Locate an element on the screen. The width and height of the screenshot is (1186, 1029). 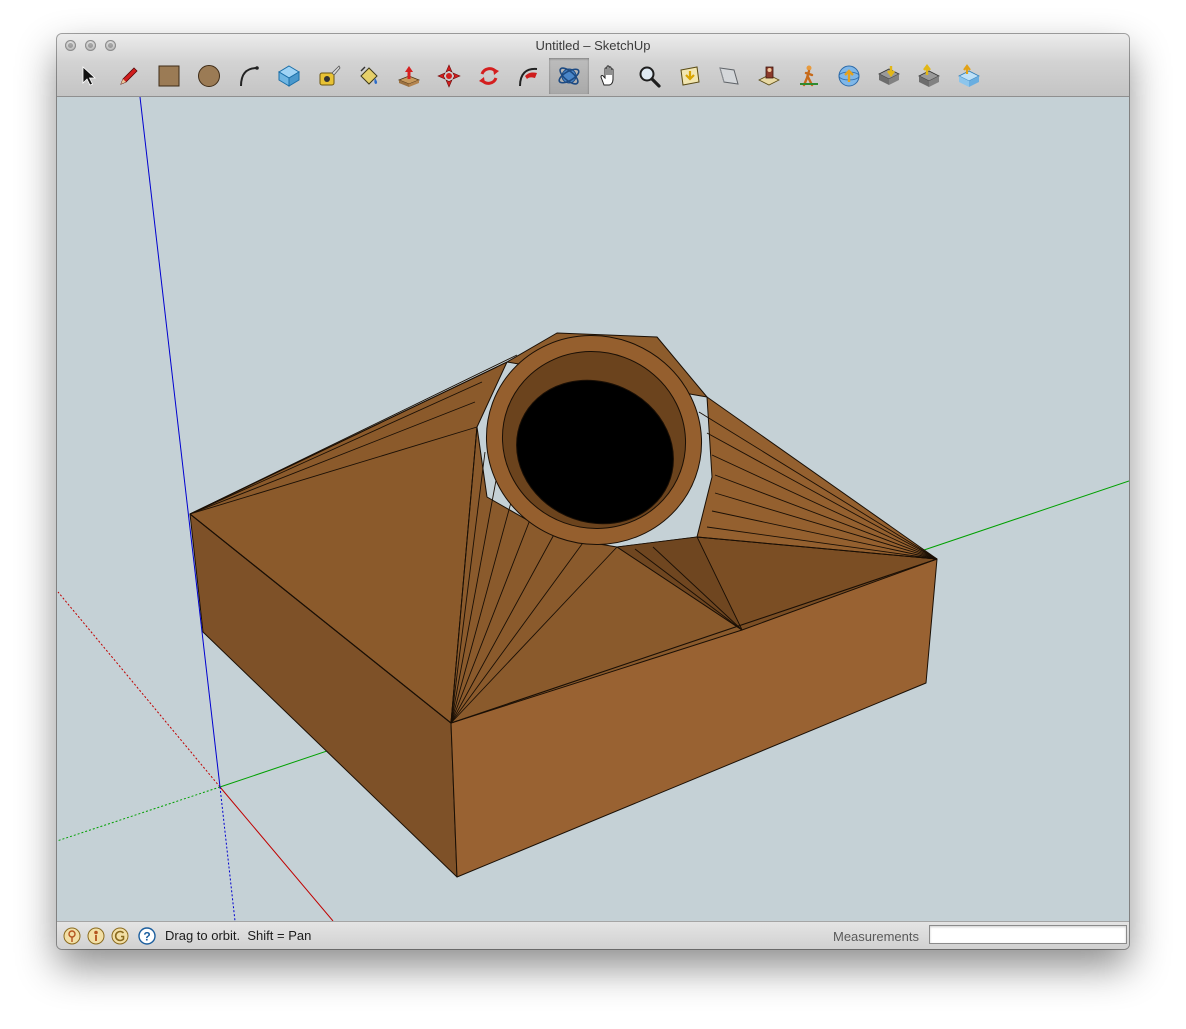
get-models-icon is located at coordinates (889, 75).